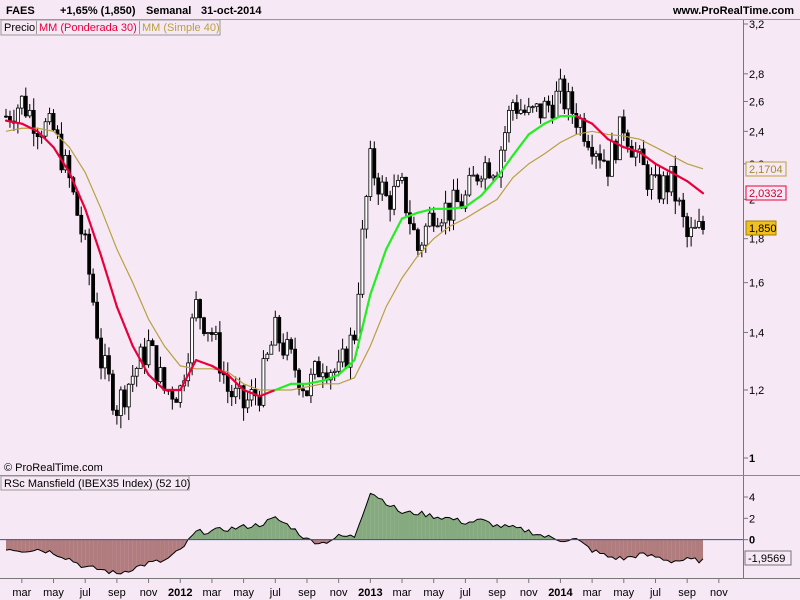  What do you see at coordinates (766, 559) in the screenshot?
I see `label-indicator-last-text: -1,9569` at bounding box center [766, 559].